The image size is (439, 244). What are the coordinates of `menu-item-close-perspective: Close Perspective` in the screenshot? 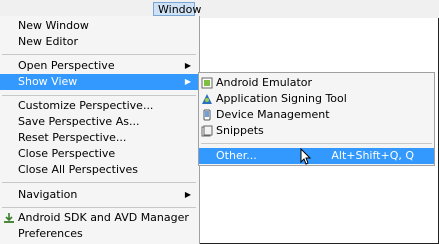 It's located at (99, 154).